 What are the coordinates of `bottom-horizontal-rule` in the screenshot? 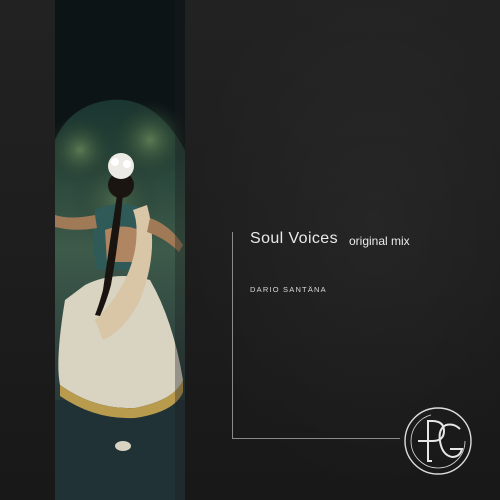 It's located at (316, 438).